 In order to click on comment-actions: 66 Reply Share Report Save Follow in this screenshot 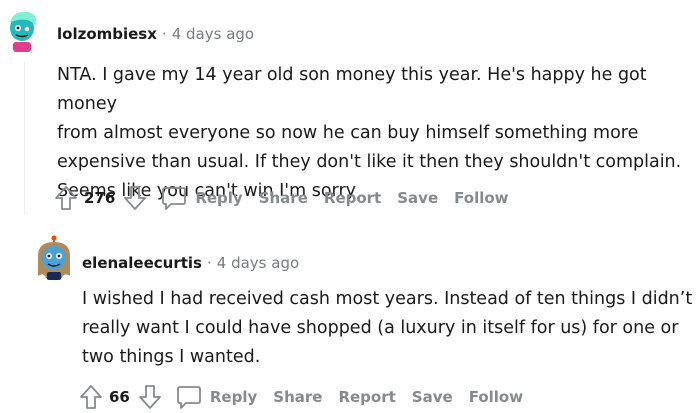, I will do `click(301, 397)`.